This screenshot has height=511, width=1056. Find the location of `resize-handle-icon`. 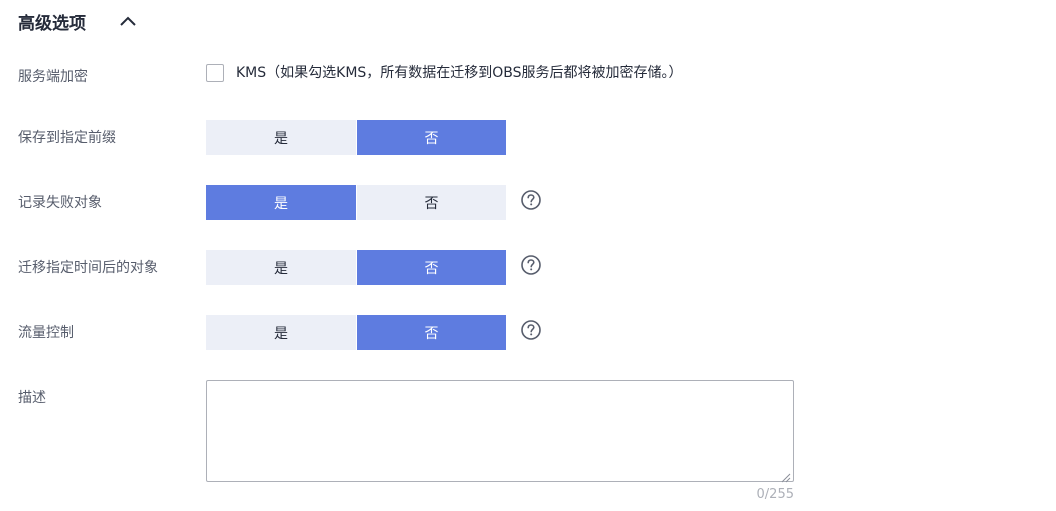

resize-handle-icon is located at coordinates (785, 475).